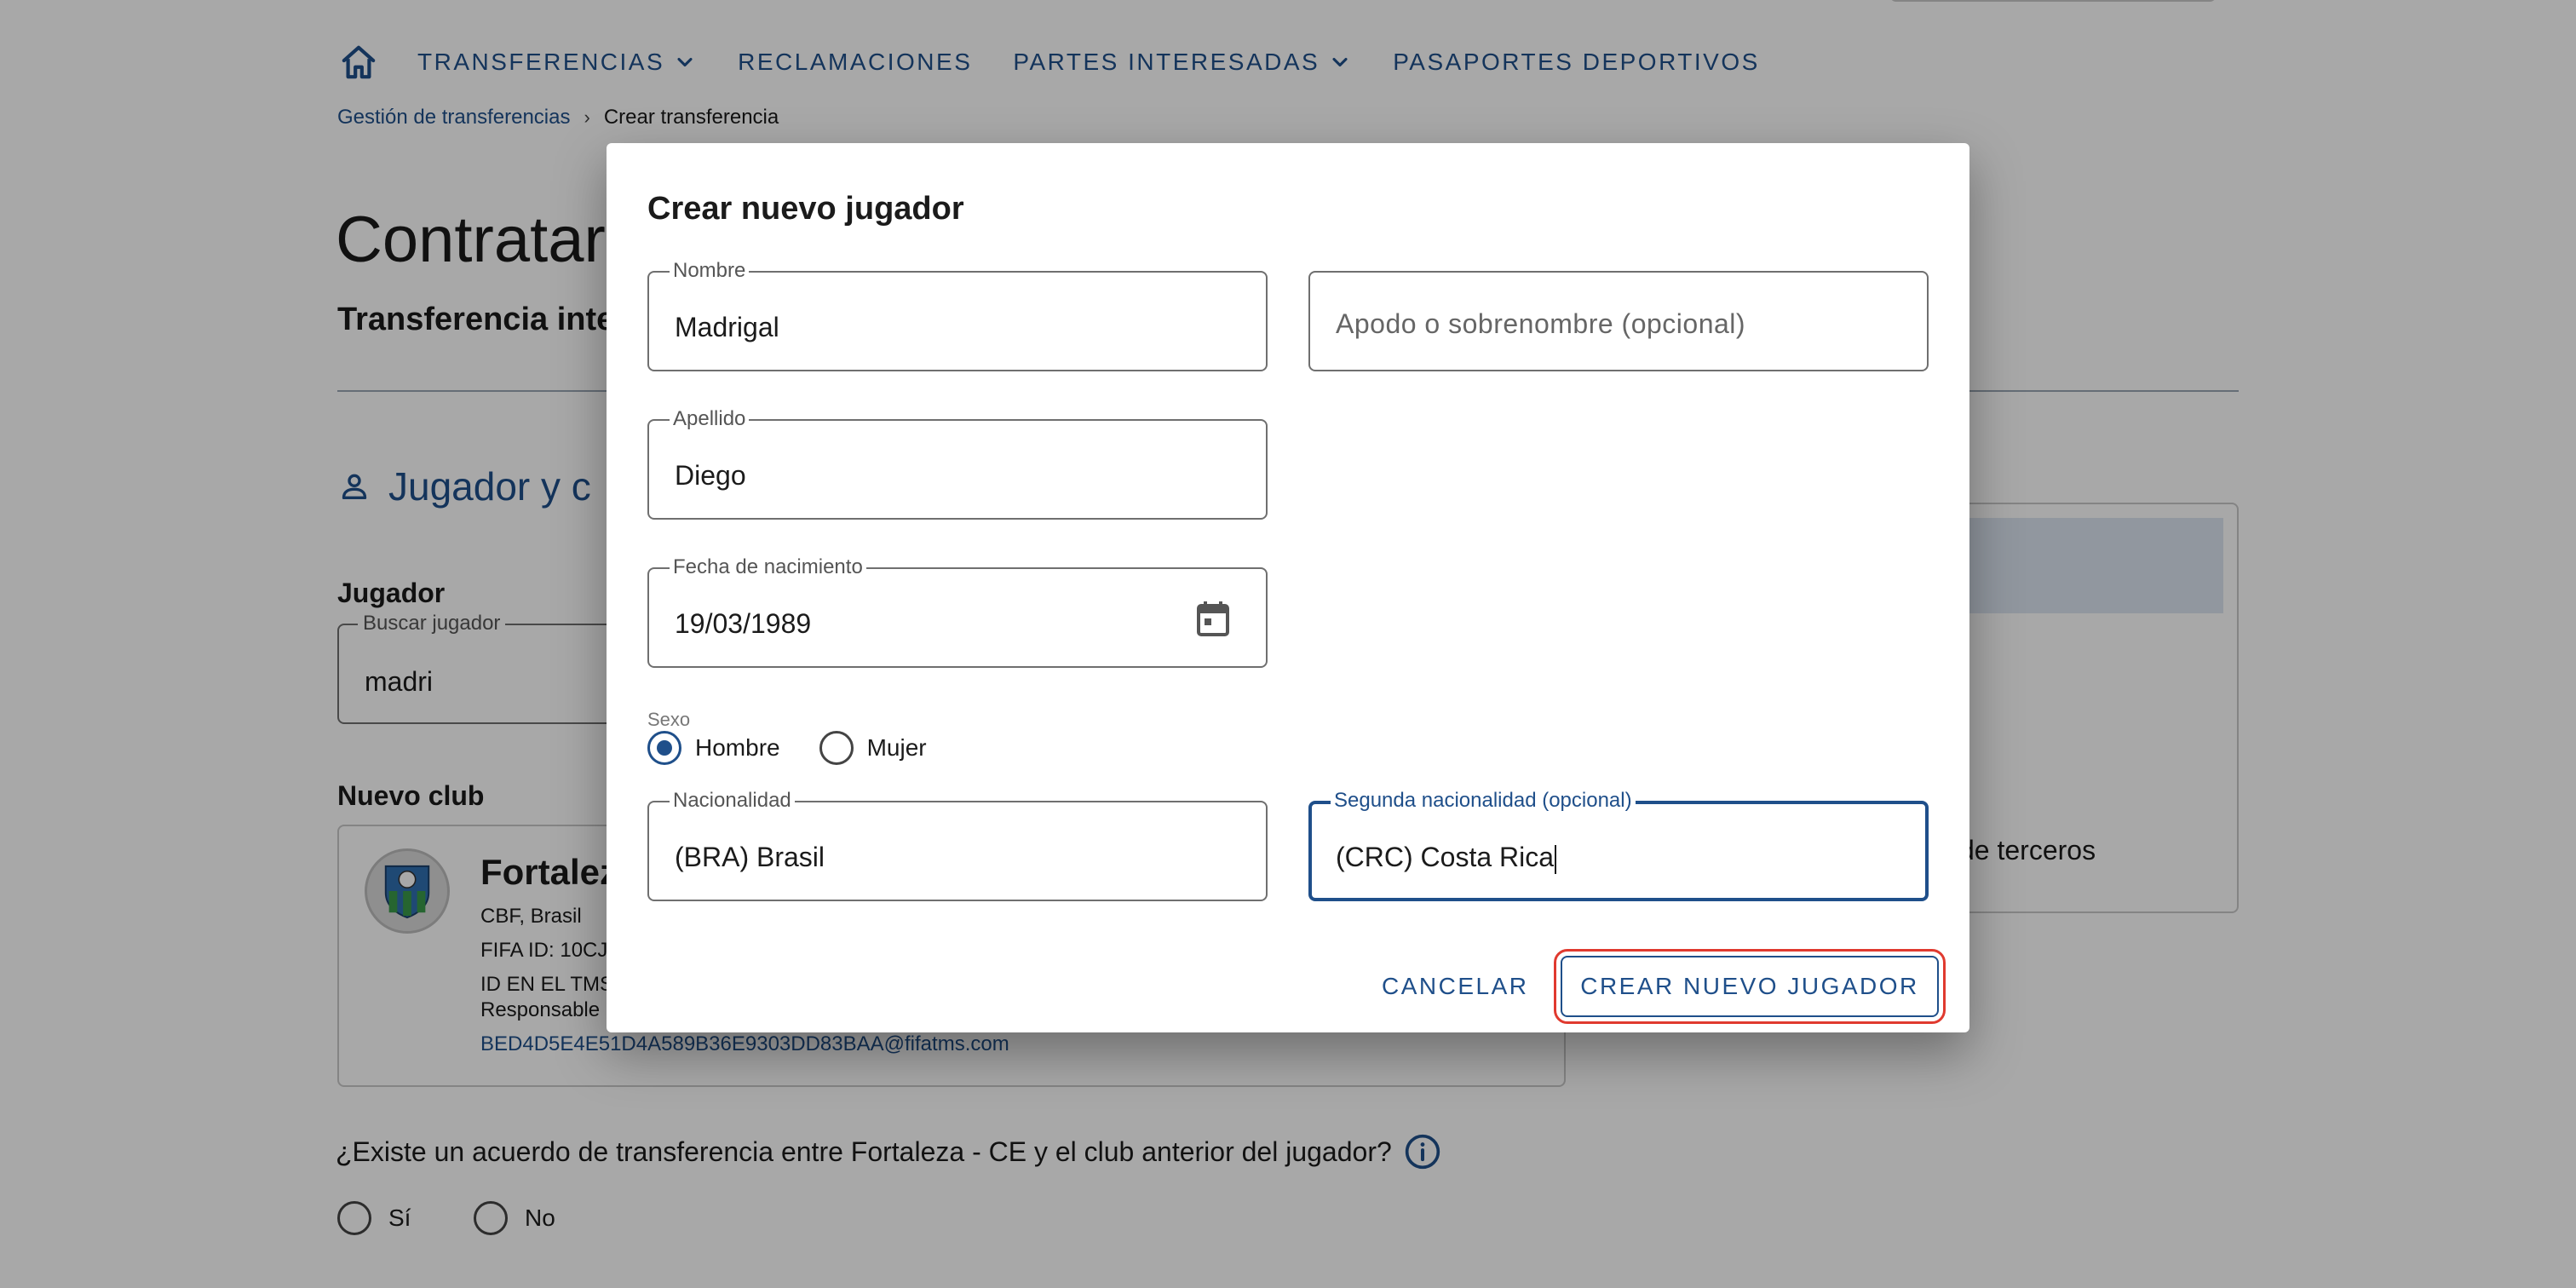  Describe the element at coordinates (1750, 987) in the screenshot. I see `create-player-button: CREAR NUEVO JUGADOR` at that location.